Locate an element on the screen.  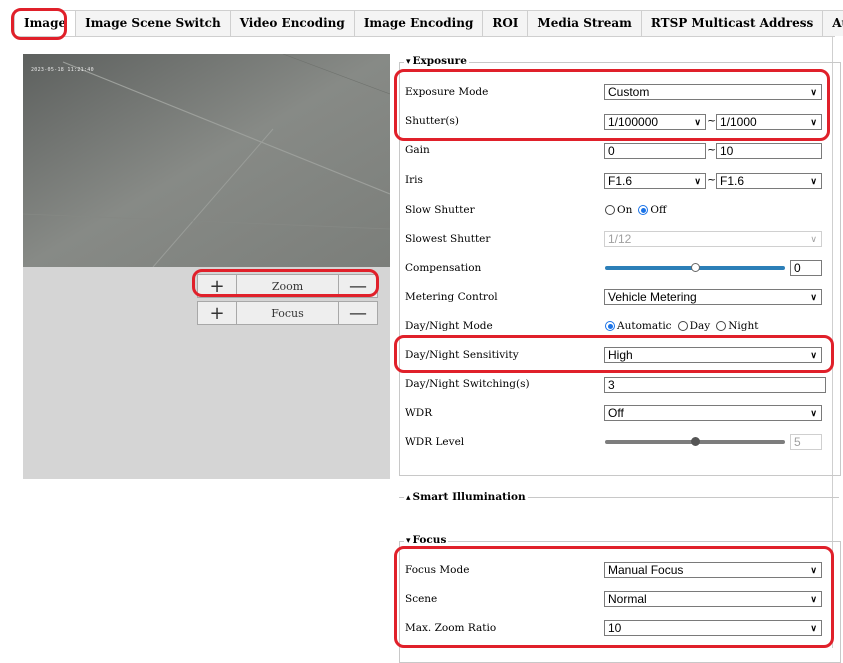
tab-audio: Audio is located at coordinates (832, 23).